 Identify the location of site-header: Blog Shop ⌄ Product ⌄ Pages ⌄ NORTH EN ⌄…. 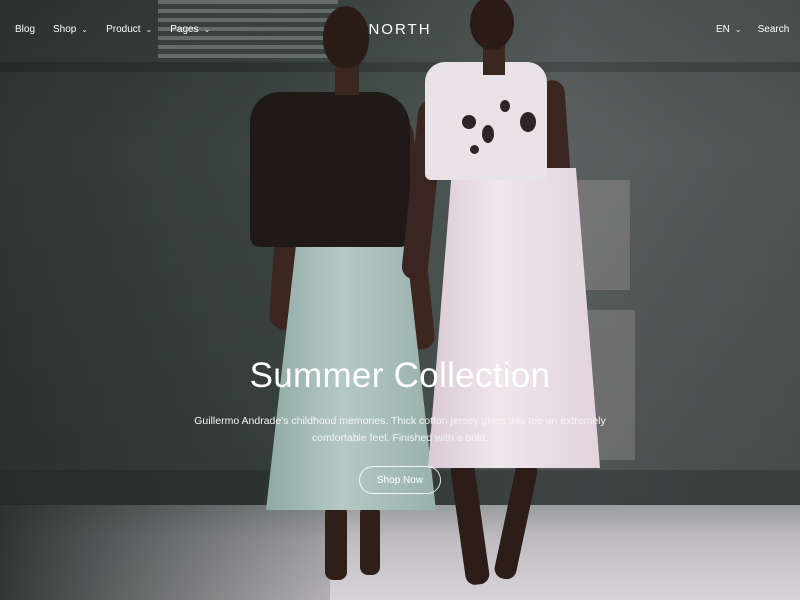
(400, 30).